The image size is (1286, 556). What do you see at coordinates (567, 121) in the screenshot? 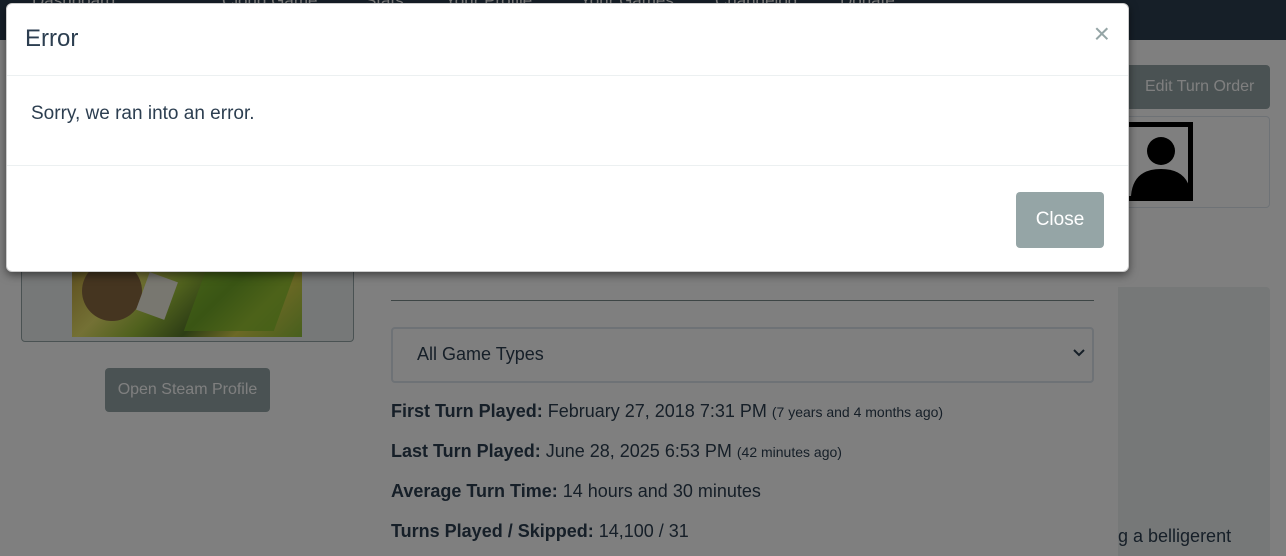
I see `modal-body: Sorry, we ran into an error.` at bounding box center [567, 121].